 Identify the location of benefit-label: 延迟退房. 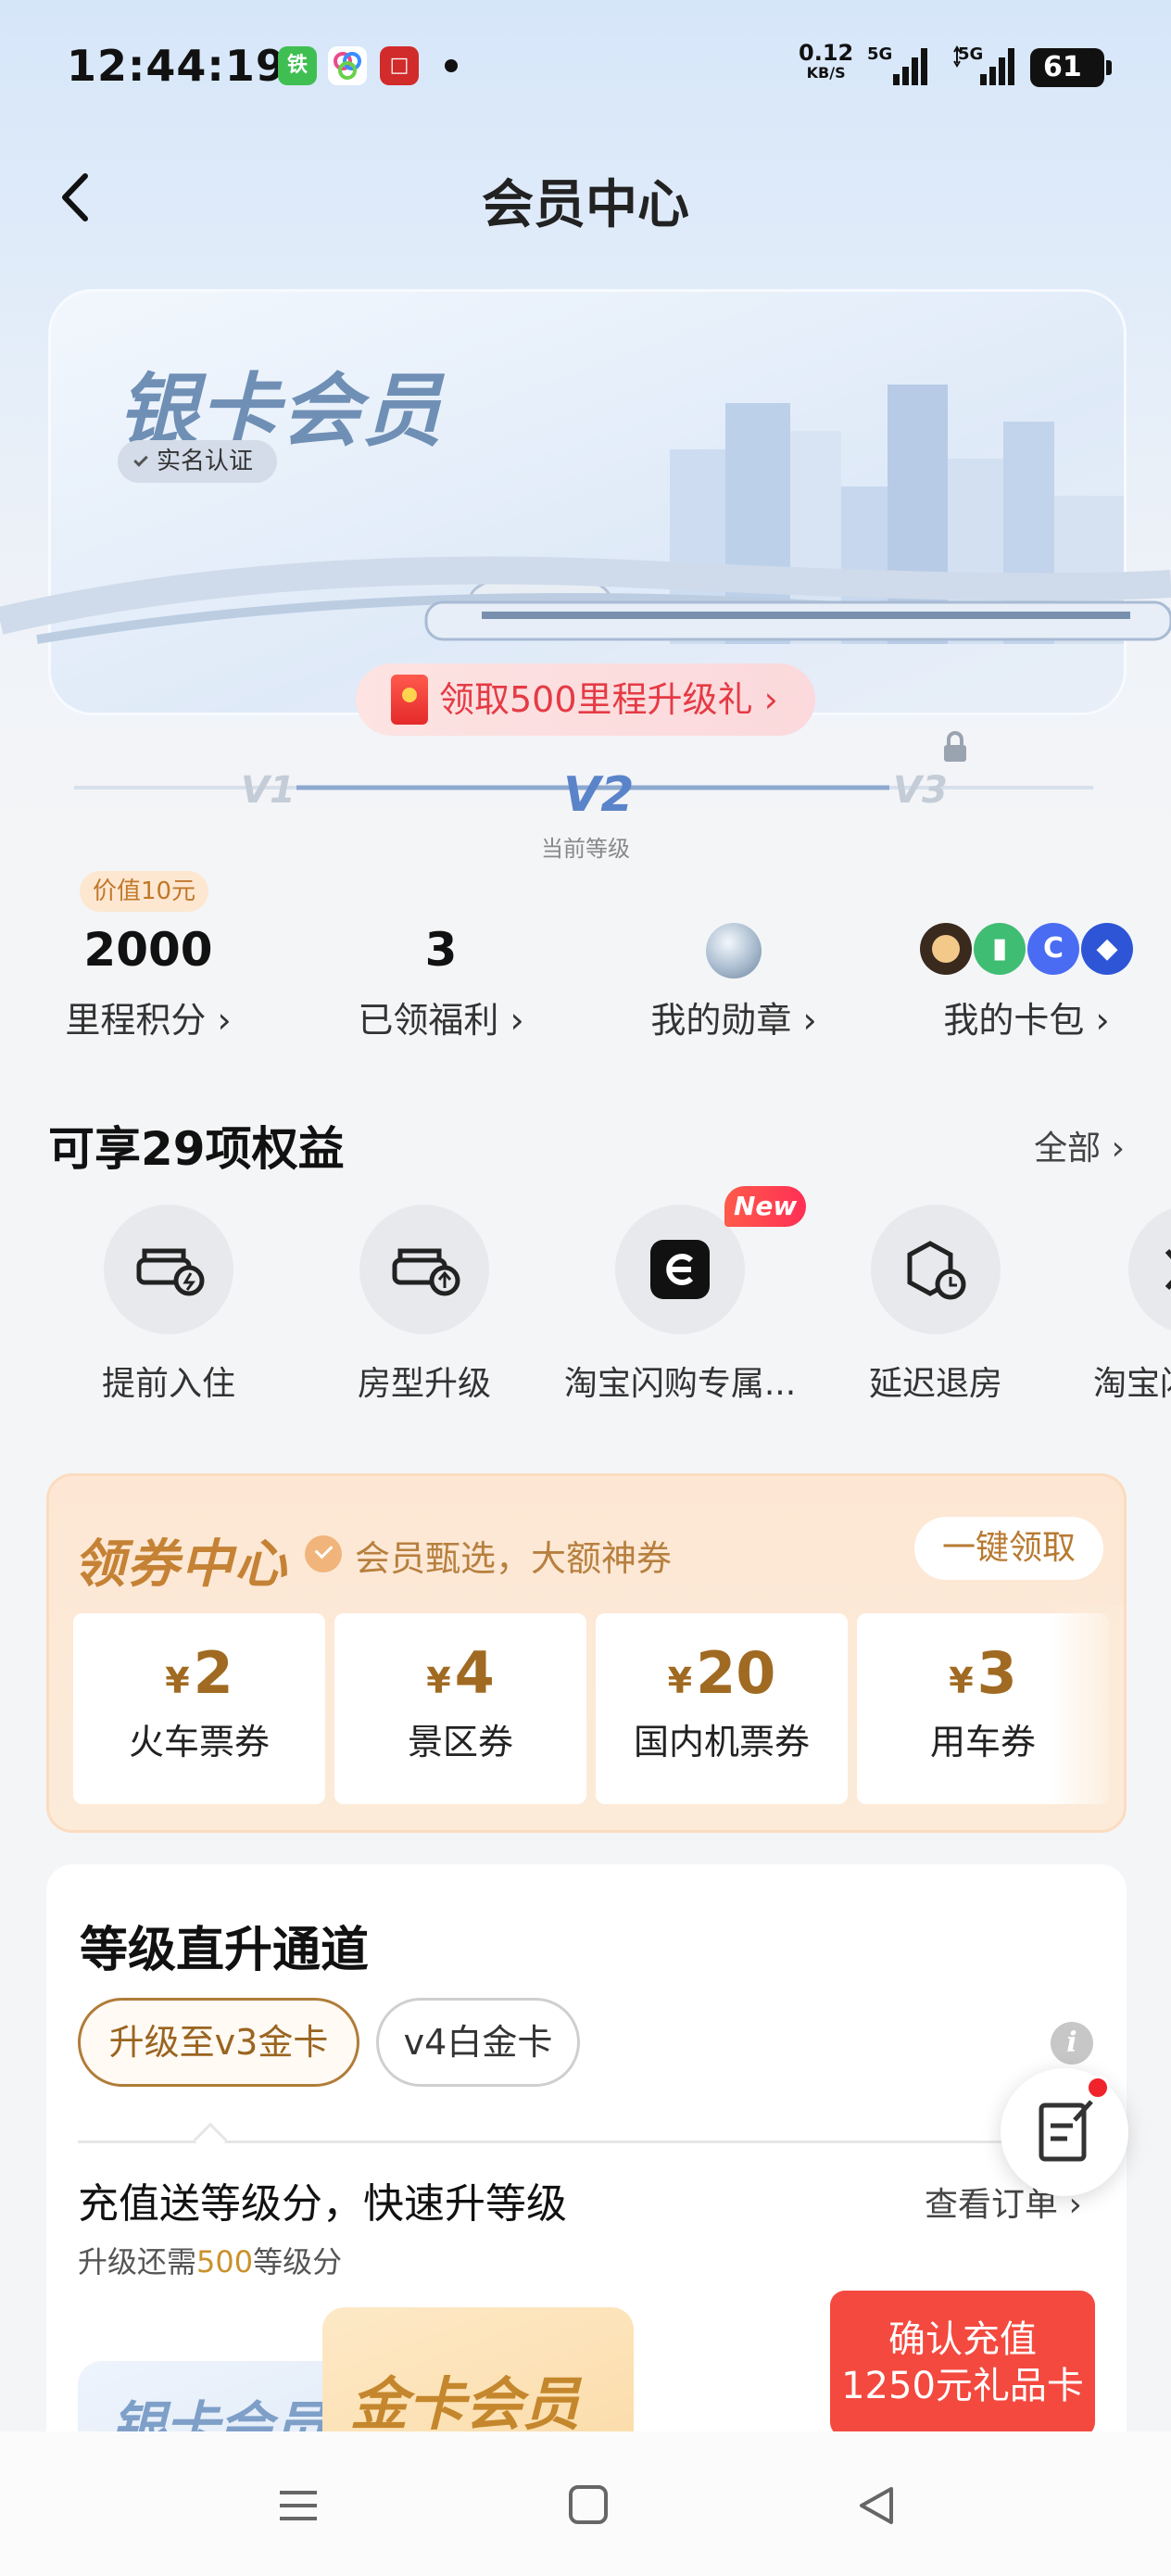
(935, 1384).